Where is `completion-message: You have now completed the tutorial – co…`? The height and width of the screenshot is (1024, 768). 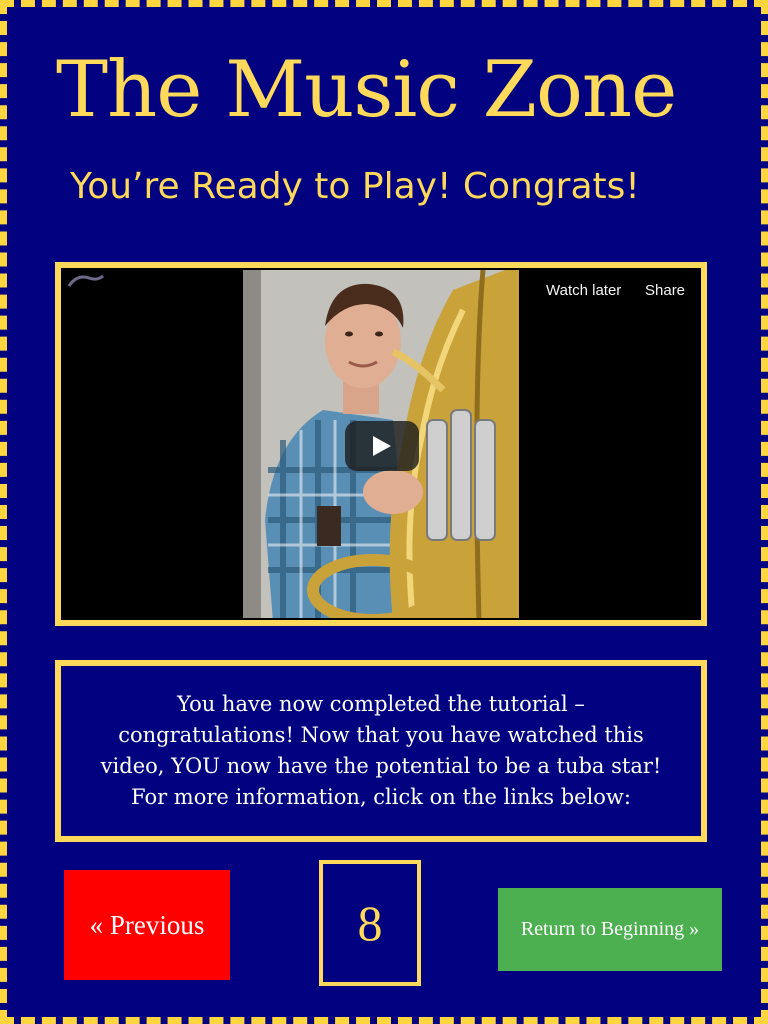 completion-message: You have now completed the tutorial – co… is located at coordinates (381, 750).